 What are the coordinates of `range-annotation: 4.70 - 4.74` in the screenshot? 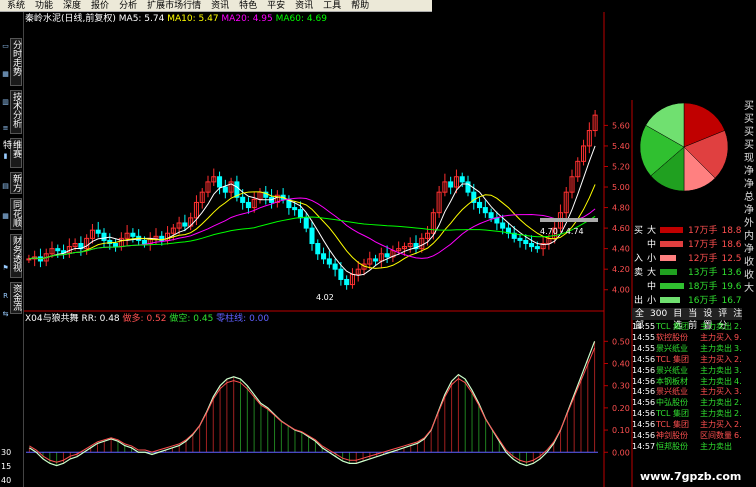 It's located at (562, 231).